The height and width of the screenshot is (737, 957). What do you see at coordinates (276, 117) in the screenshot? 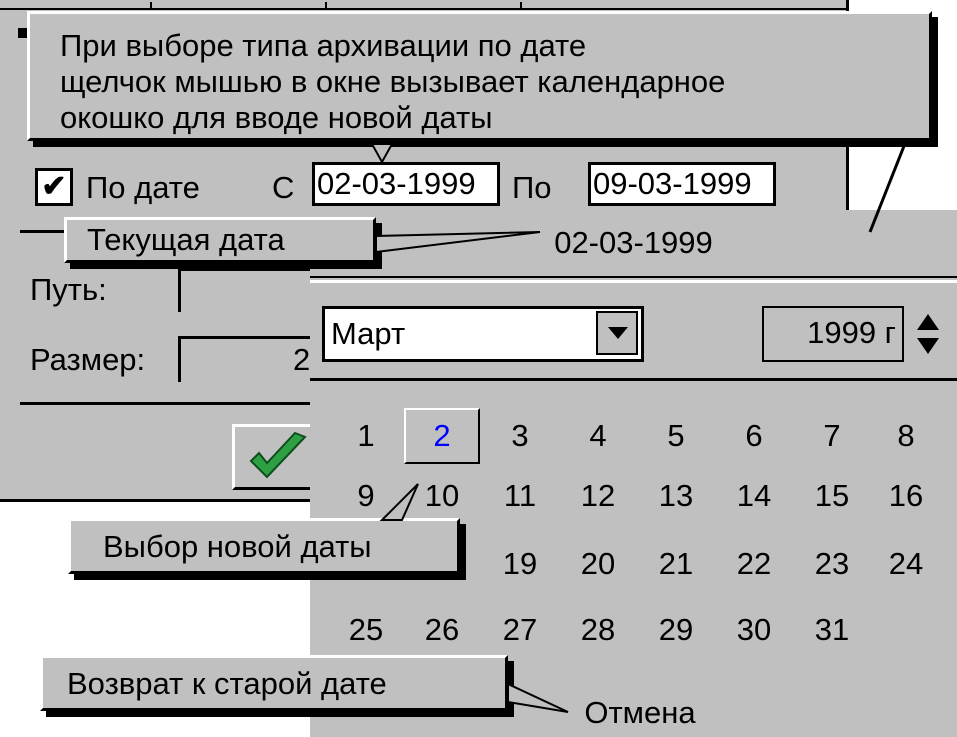
I see `archive-hint-line: окошко для вводе новой даты` at bounding box center [276, 117].